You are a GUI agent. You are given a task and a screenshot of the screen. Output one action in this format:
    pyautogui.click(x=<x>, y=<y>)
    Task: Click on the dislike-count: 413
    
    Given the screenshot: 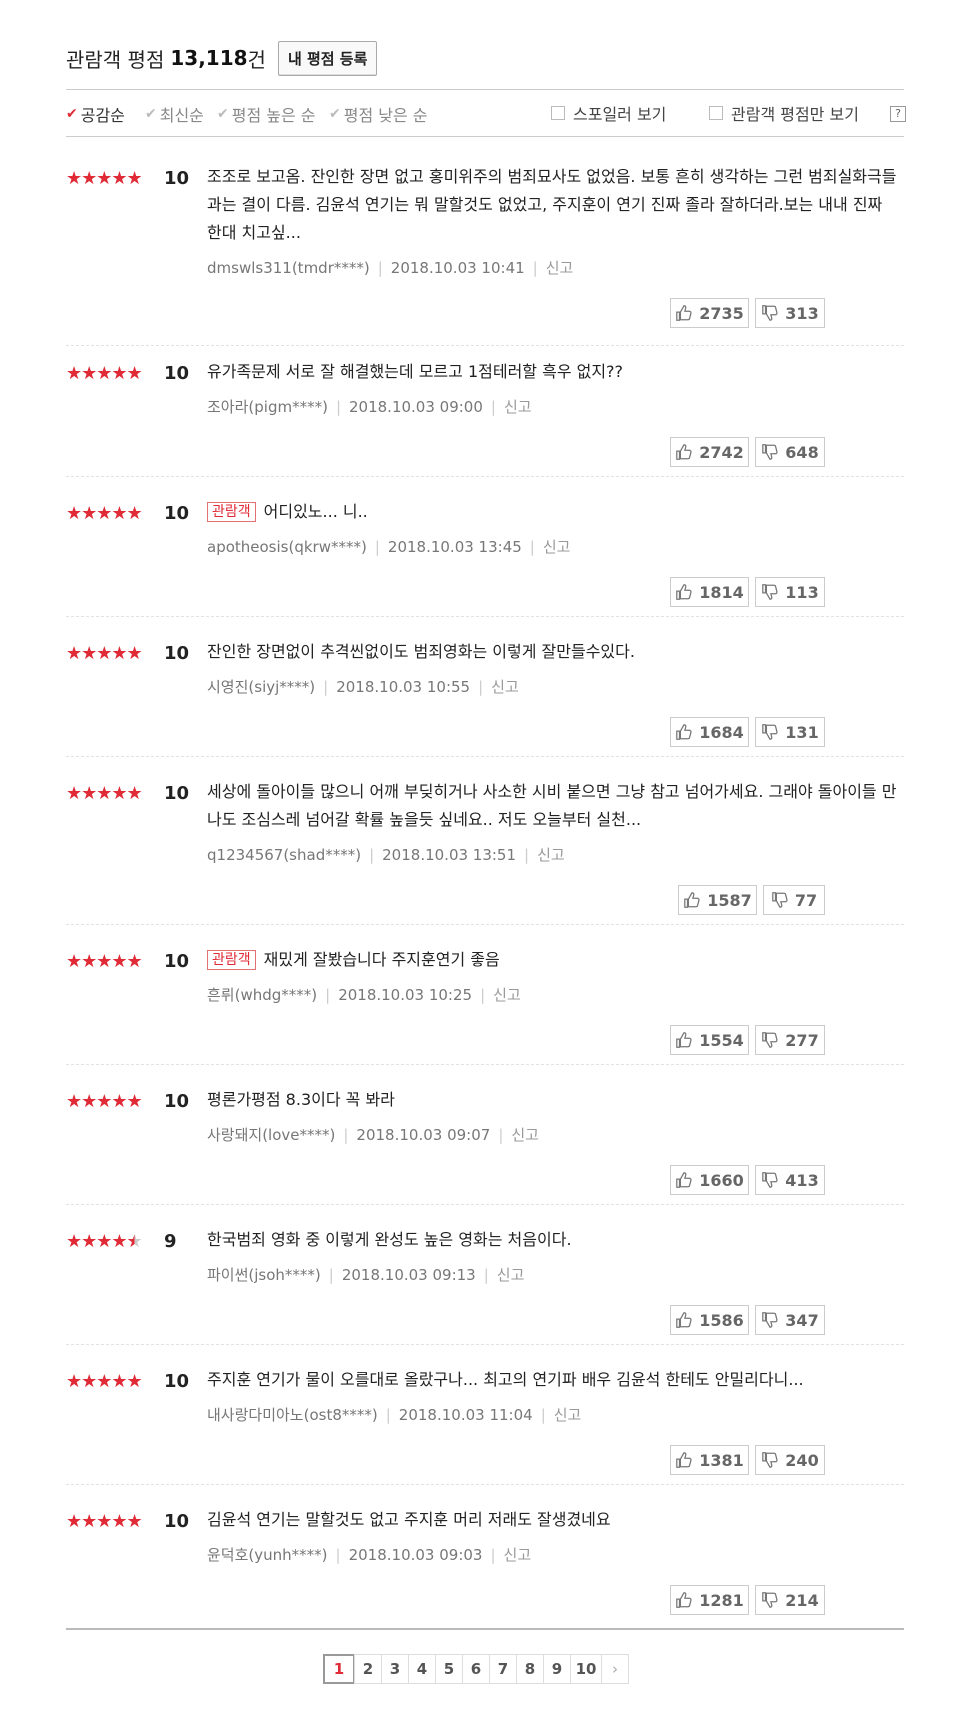 What is the action you would take?
    pyautogui.click(x=802, y=1180)
    